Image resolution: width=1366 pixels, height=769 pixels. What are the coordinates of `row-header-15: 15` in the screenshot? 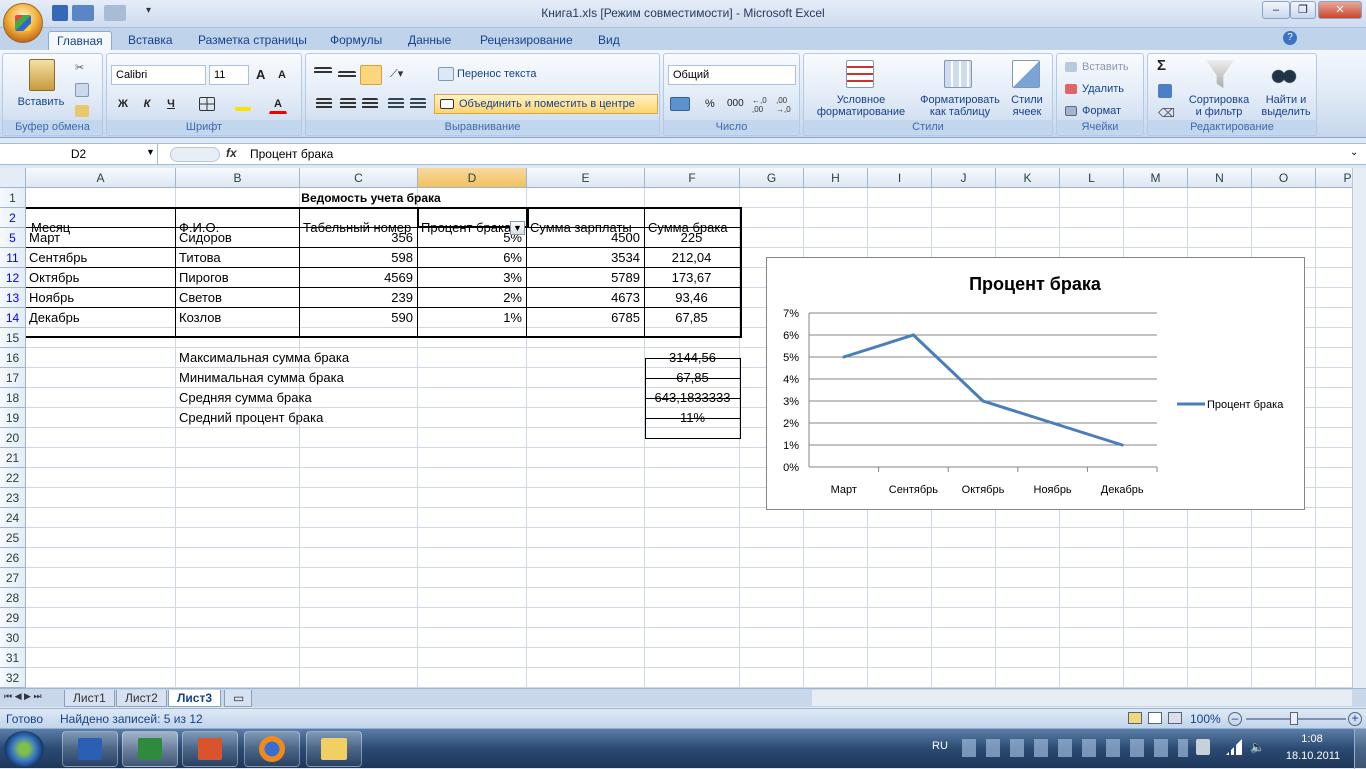 It's located at (13, 338).